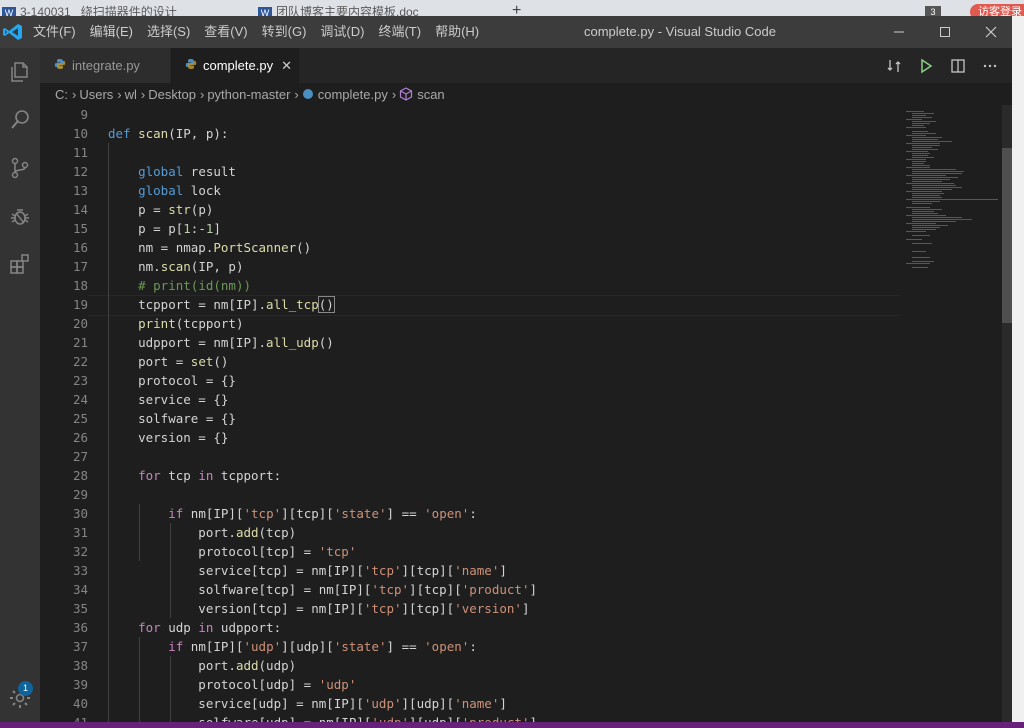 The image size is (1024, 728). What do you see at coordinates (950, 416) in the screenshot?
I see `minimap` at bounding box center [950, 416].